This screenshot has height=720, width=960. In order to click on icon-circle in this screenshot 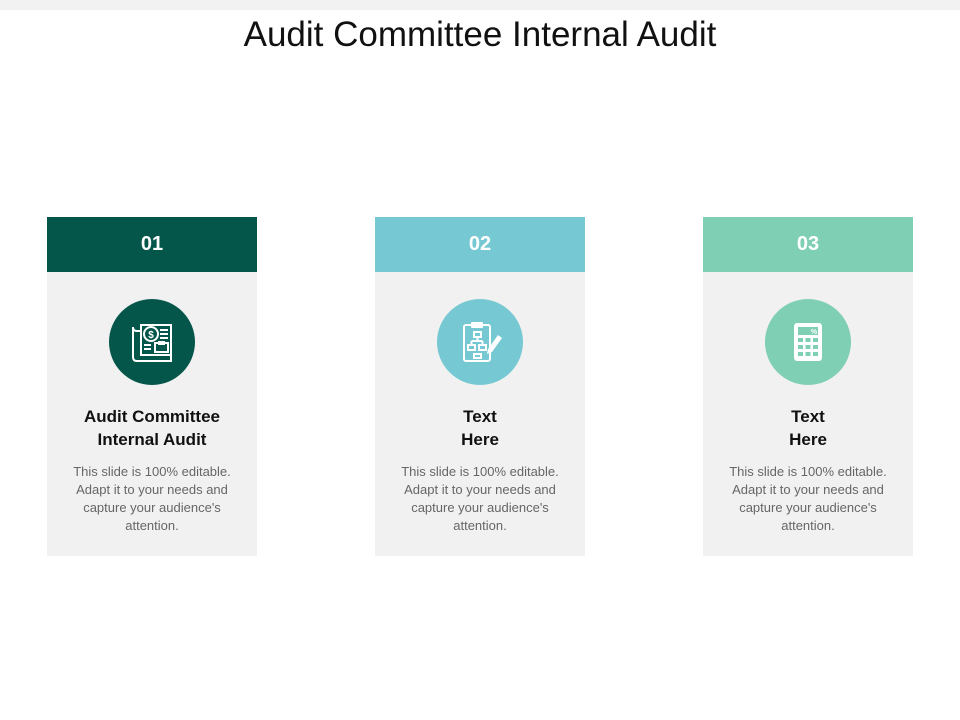, I will do `click(480, 342)`.